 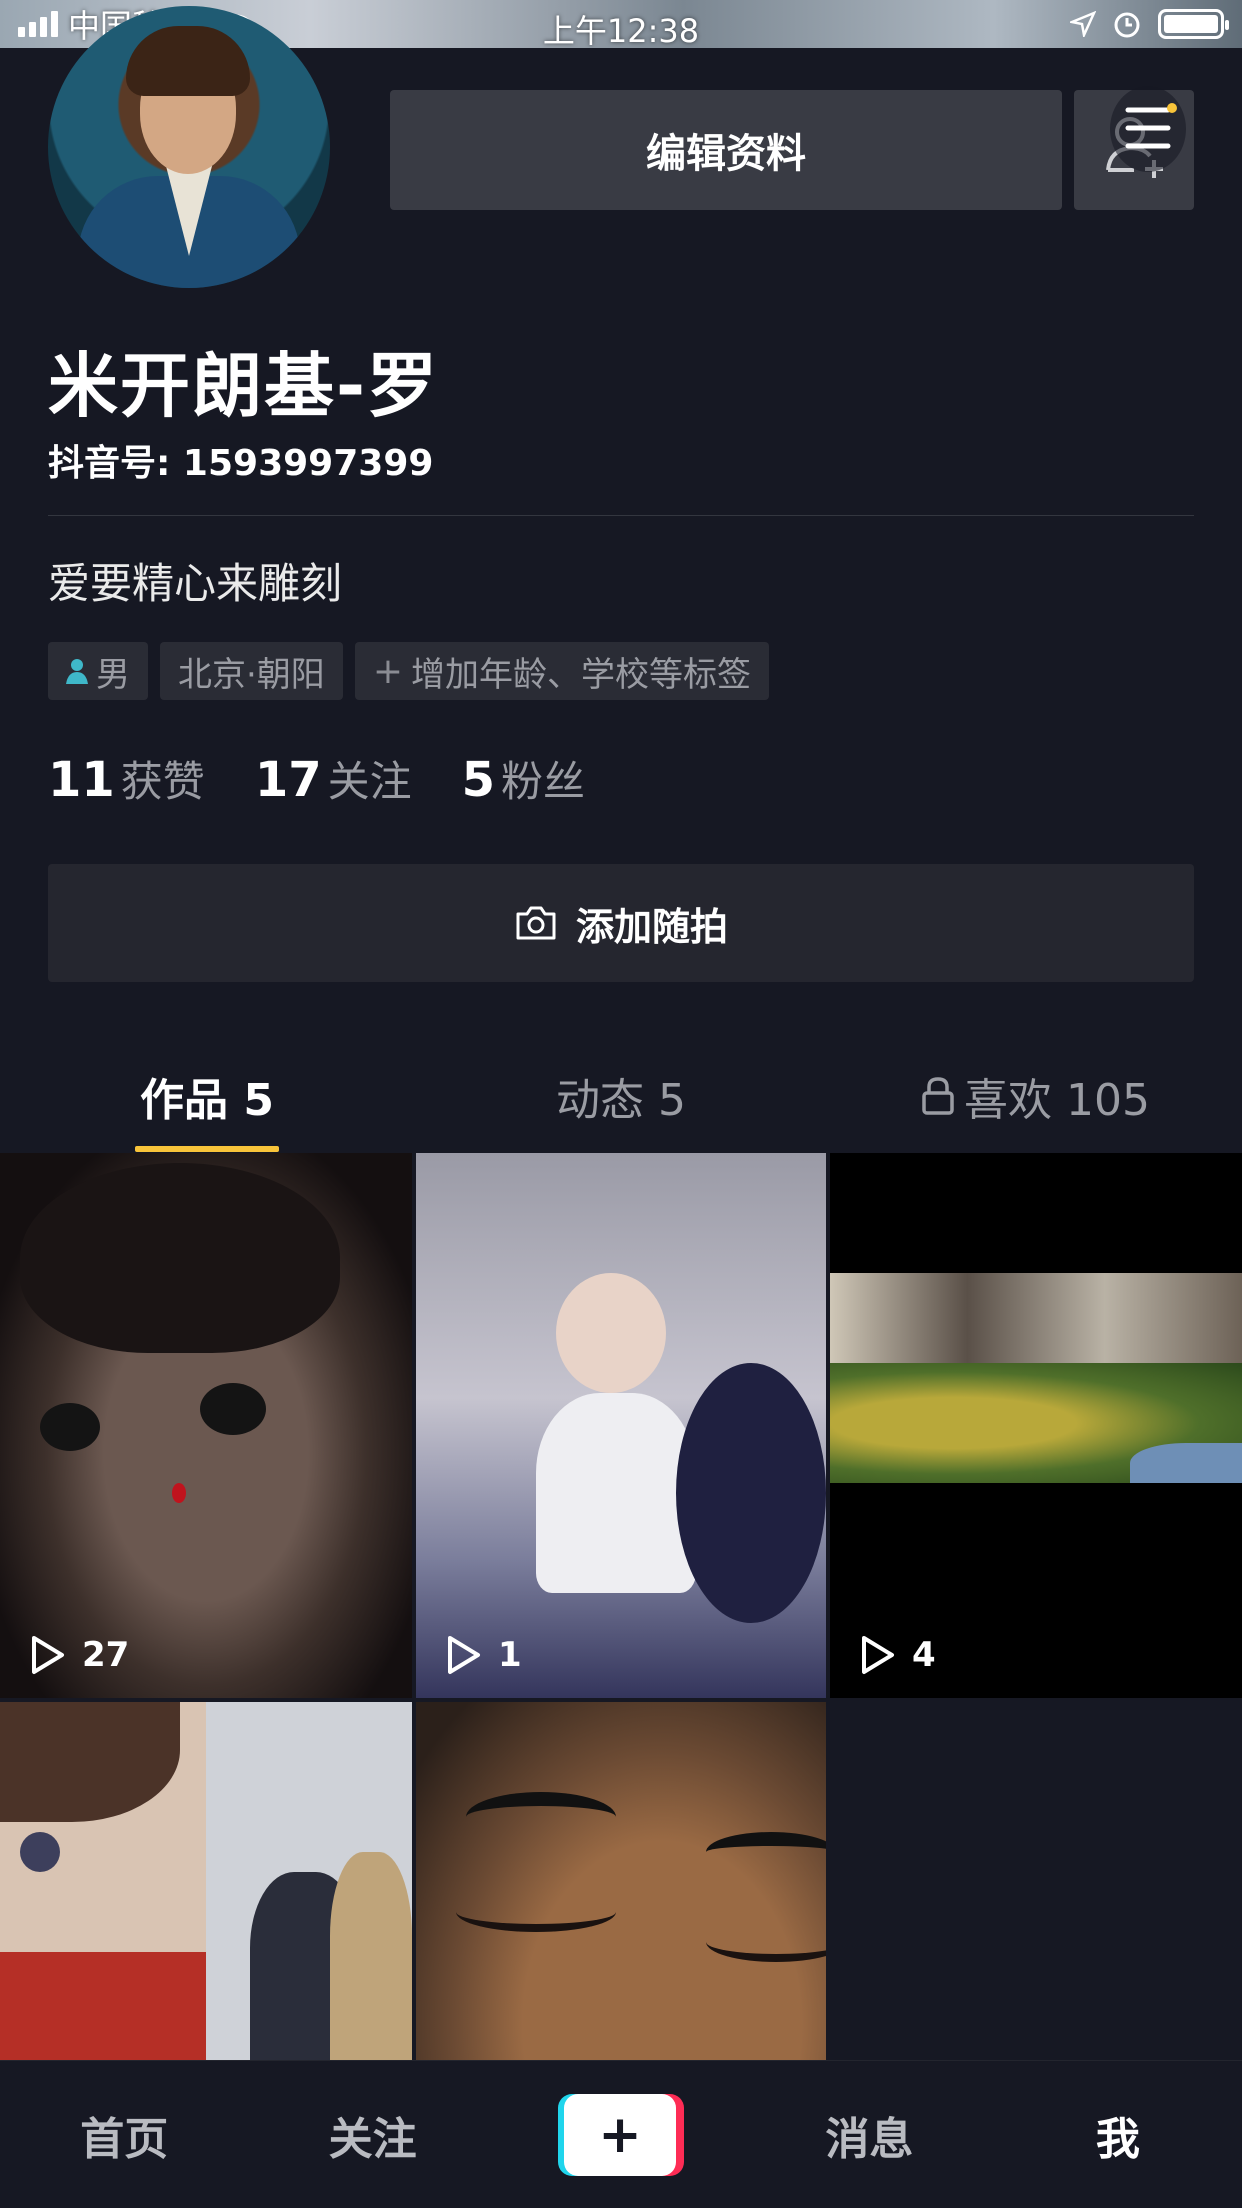 I want to click on avatar, so click(x=189, y=147).